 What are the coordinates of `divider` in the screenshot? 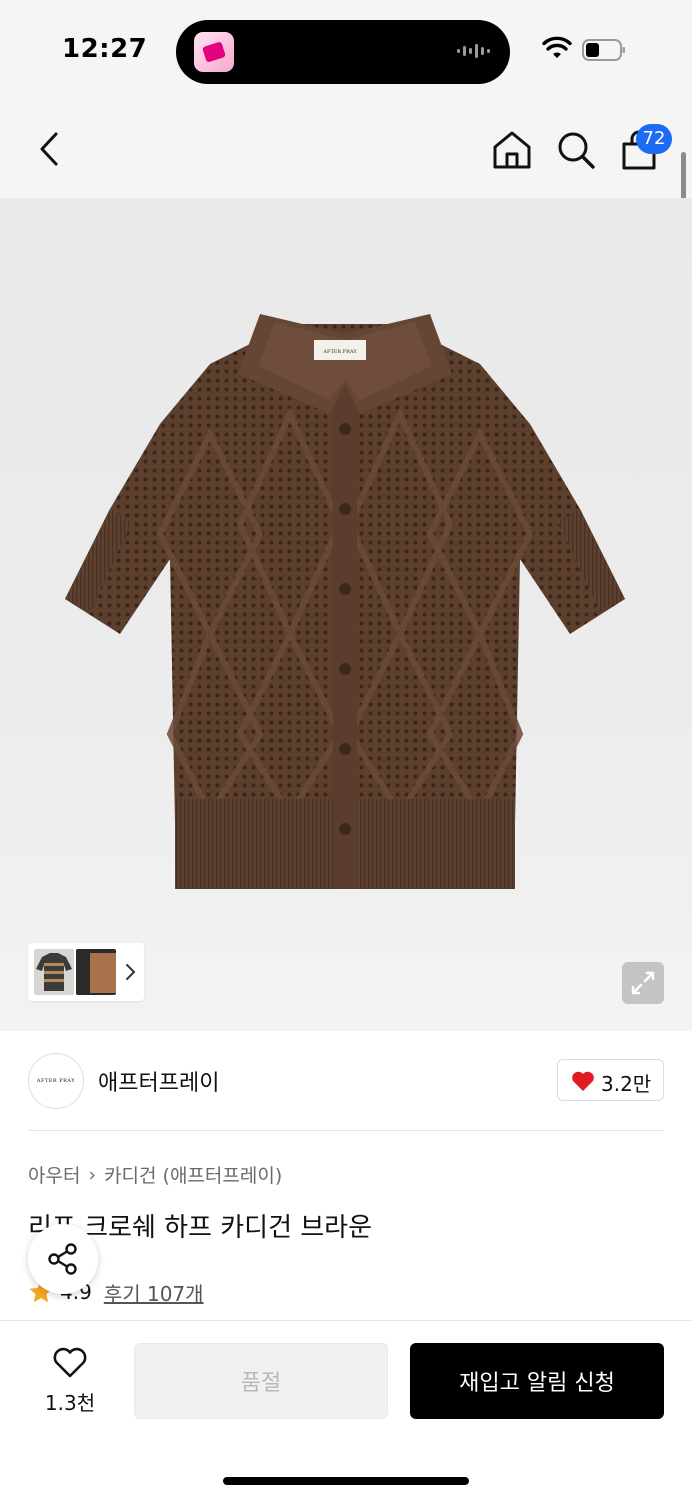 It's located at (346, 1130).